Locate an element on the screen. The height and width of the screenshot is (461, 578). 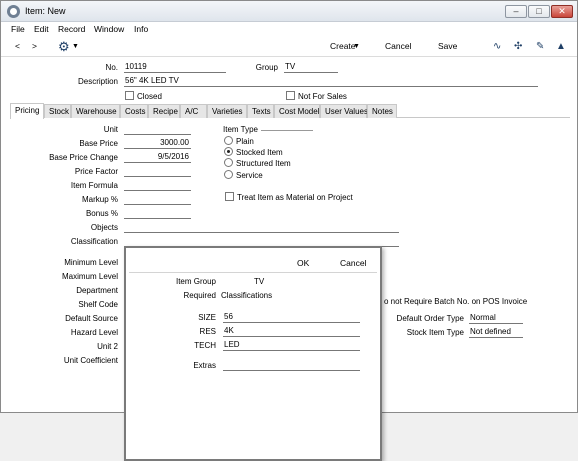
no-label: No. is located at coordinates (111, 67).